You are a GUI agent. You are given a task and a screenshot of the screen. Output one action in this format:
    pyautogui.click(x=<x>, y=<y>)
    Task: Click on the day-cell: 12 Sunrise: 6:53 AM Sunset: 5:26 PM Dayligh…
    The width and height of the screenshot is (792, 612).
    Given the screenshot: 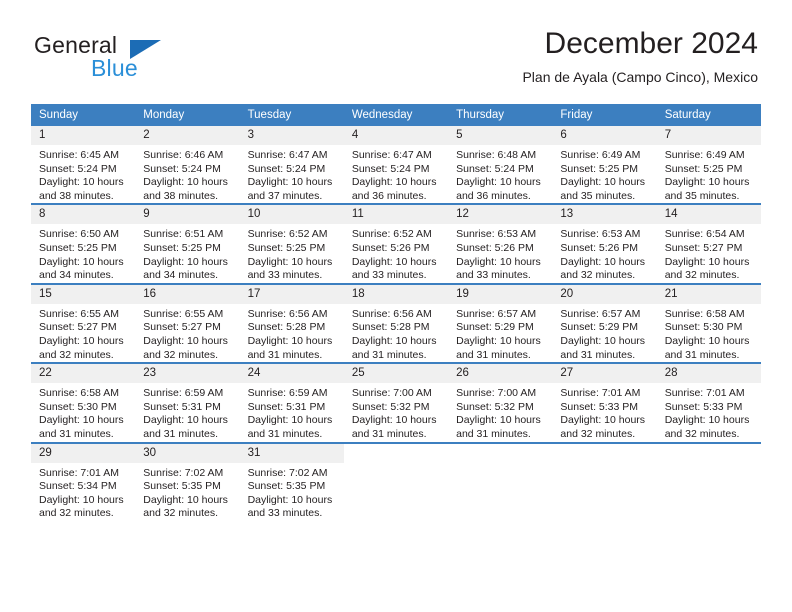 What is the action you would take?
    pyautogui.click(x=500, y=243)
    